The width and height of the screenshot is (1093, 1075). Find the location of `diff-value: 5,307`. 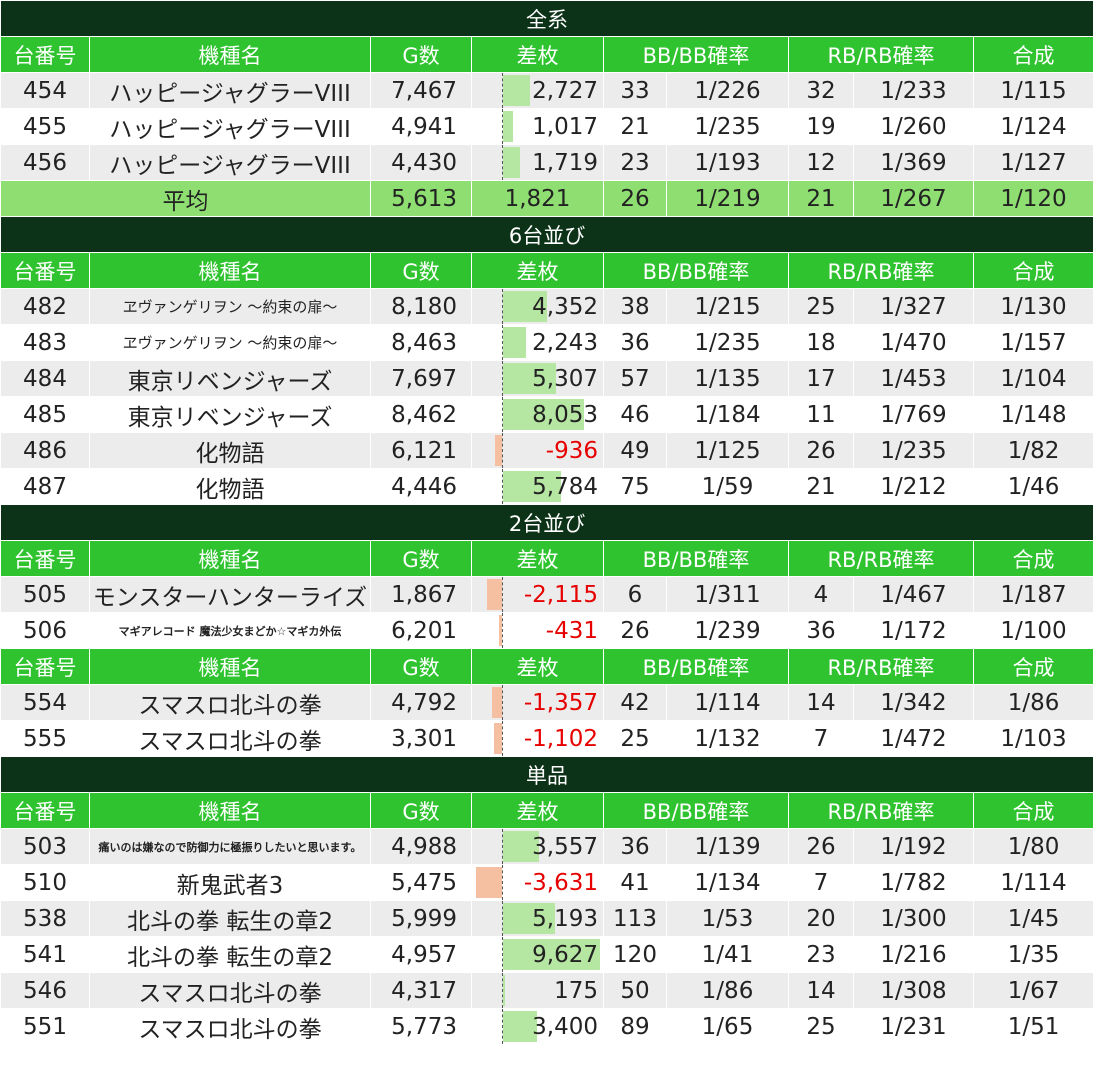

diff-value: 5,307 is located at coordinates (565, 378).